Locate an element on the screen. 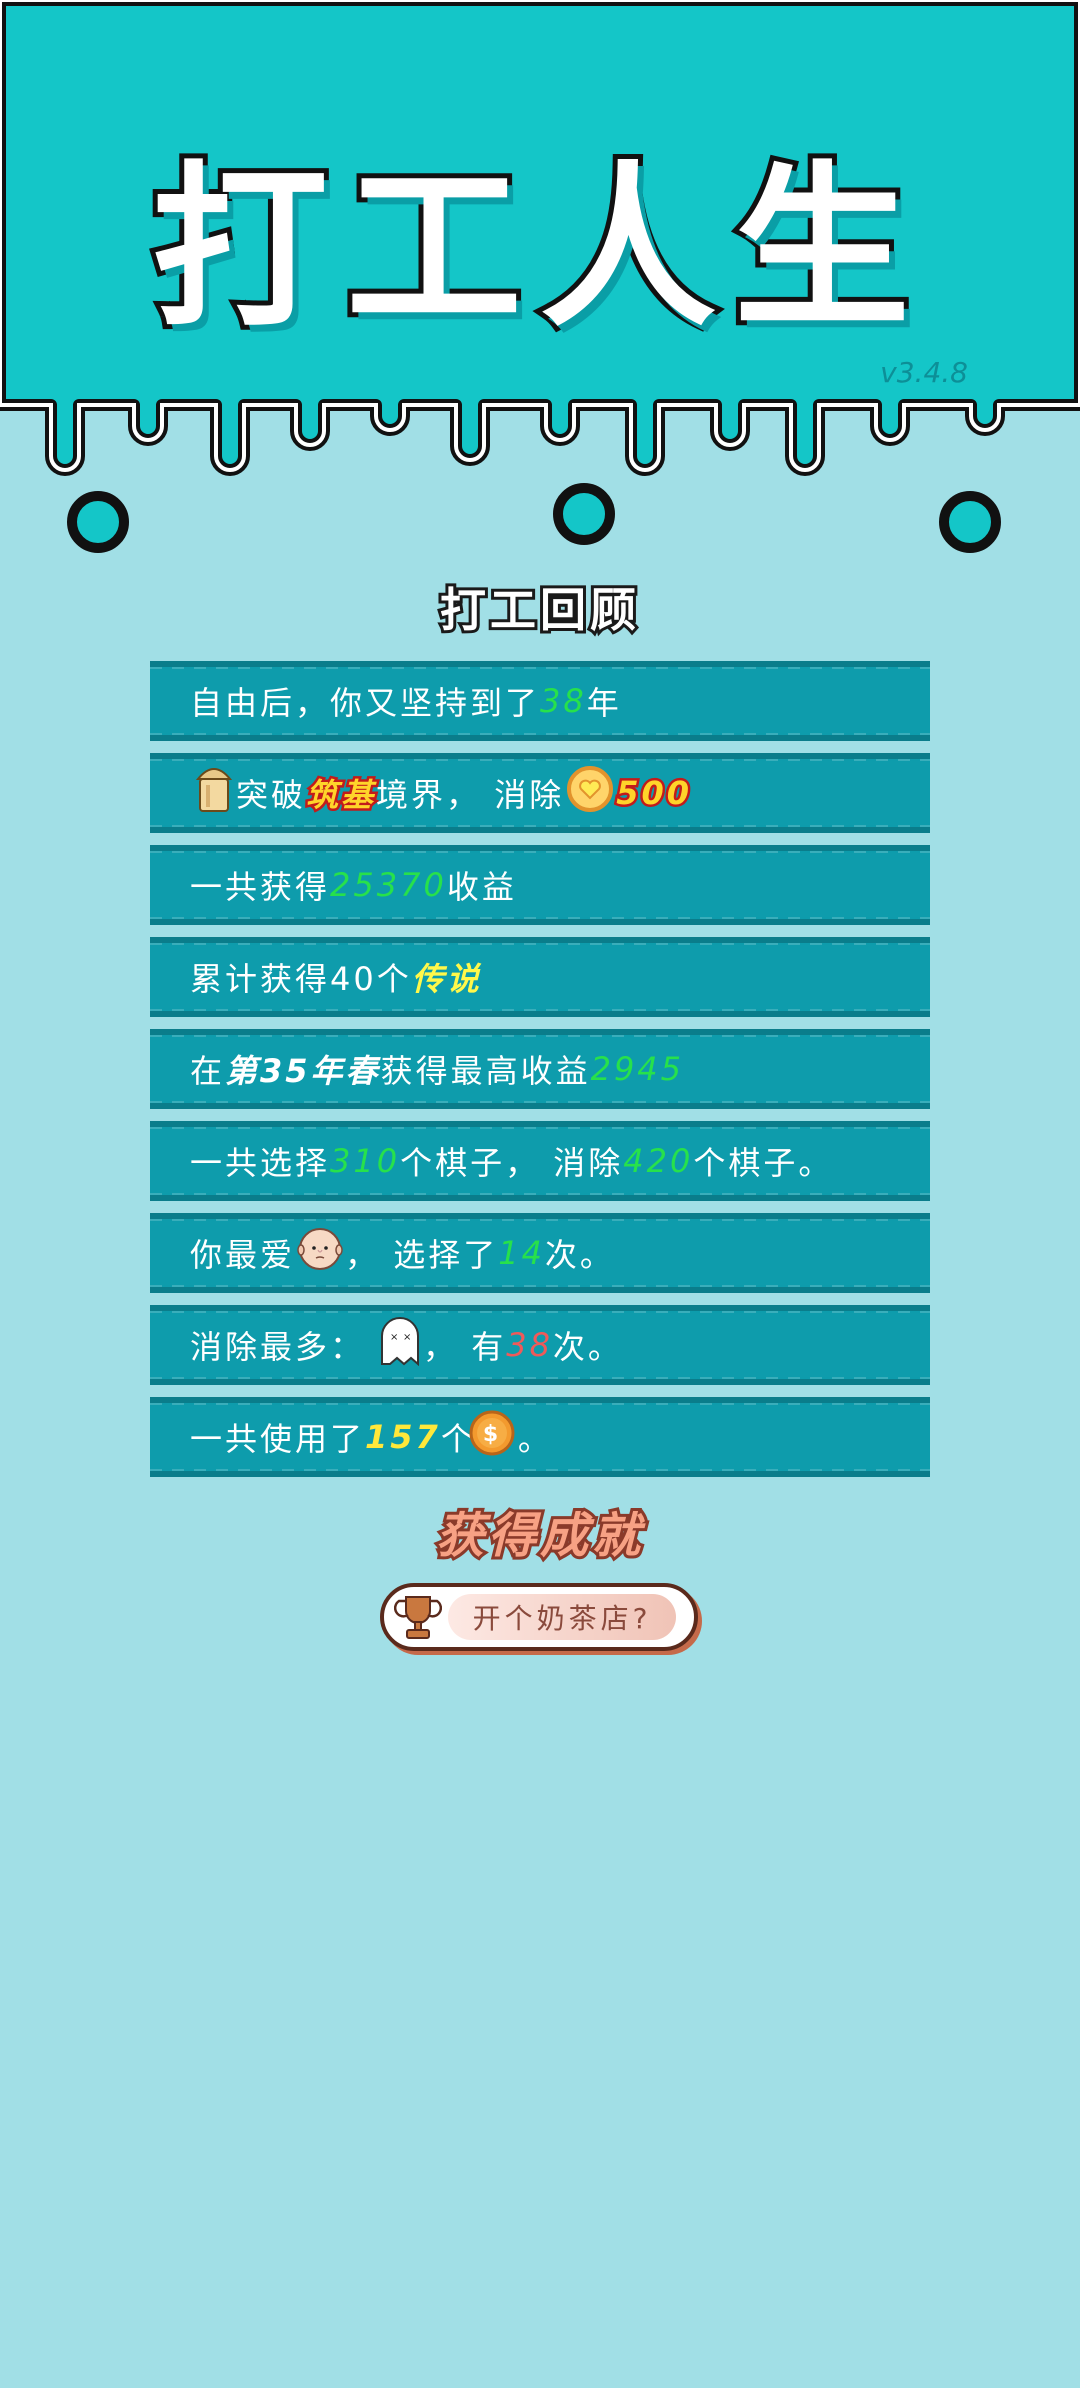 The height and width of the screenshot is (2388, 1080). stat-row-coins: 一共使用了 157 个 $ 。 is located at coordinates (540, 1437).